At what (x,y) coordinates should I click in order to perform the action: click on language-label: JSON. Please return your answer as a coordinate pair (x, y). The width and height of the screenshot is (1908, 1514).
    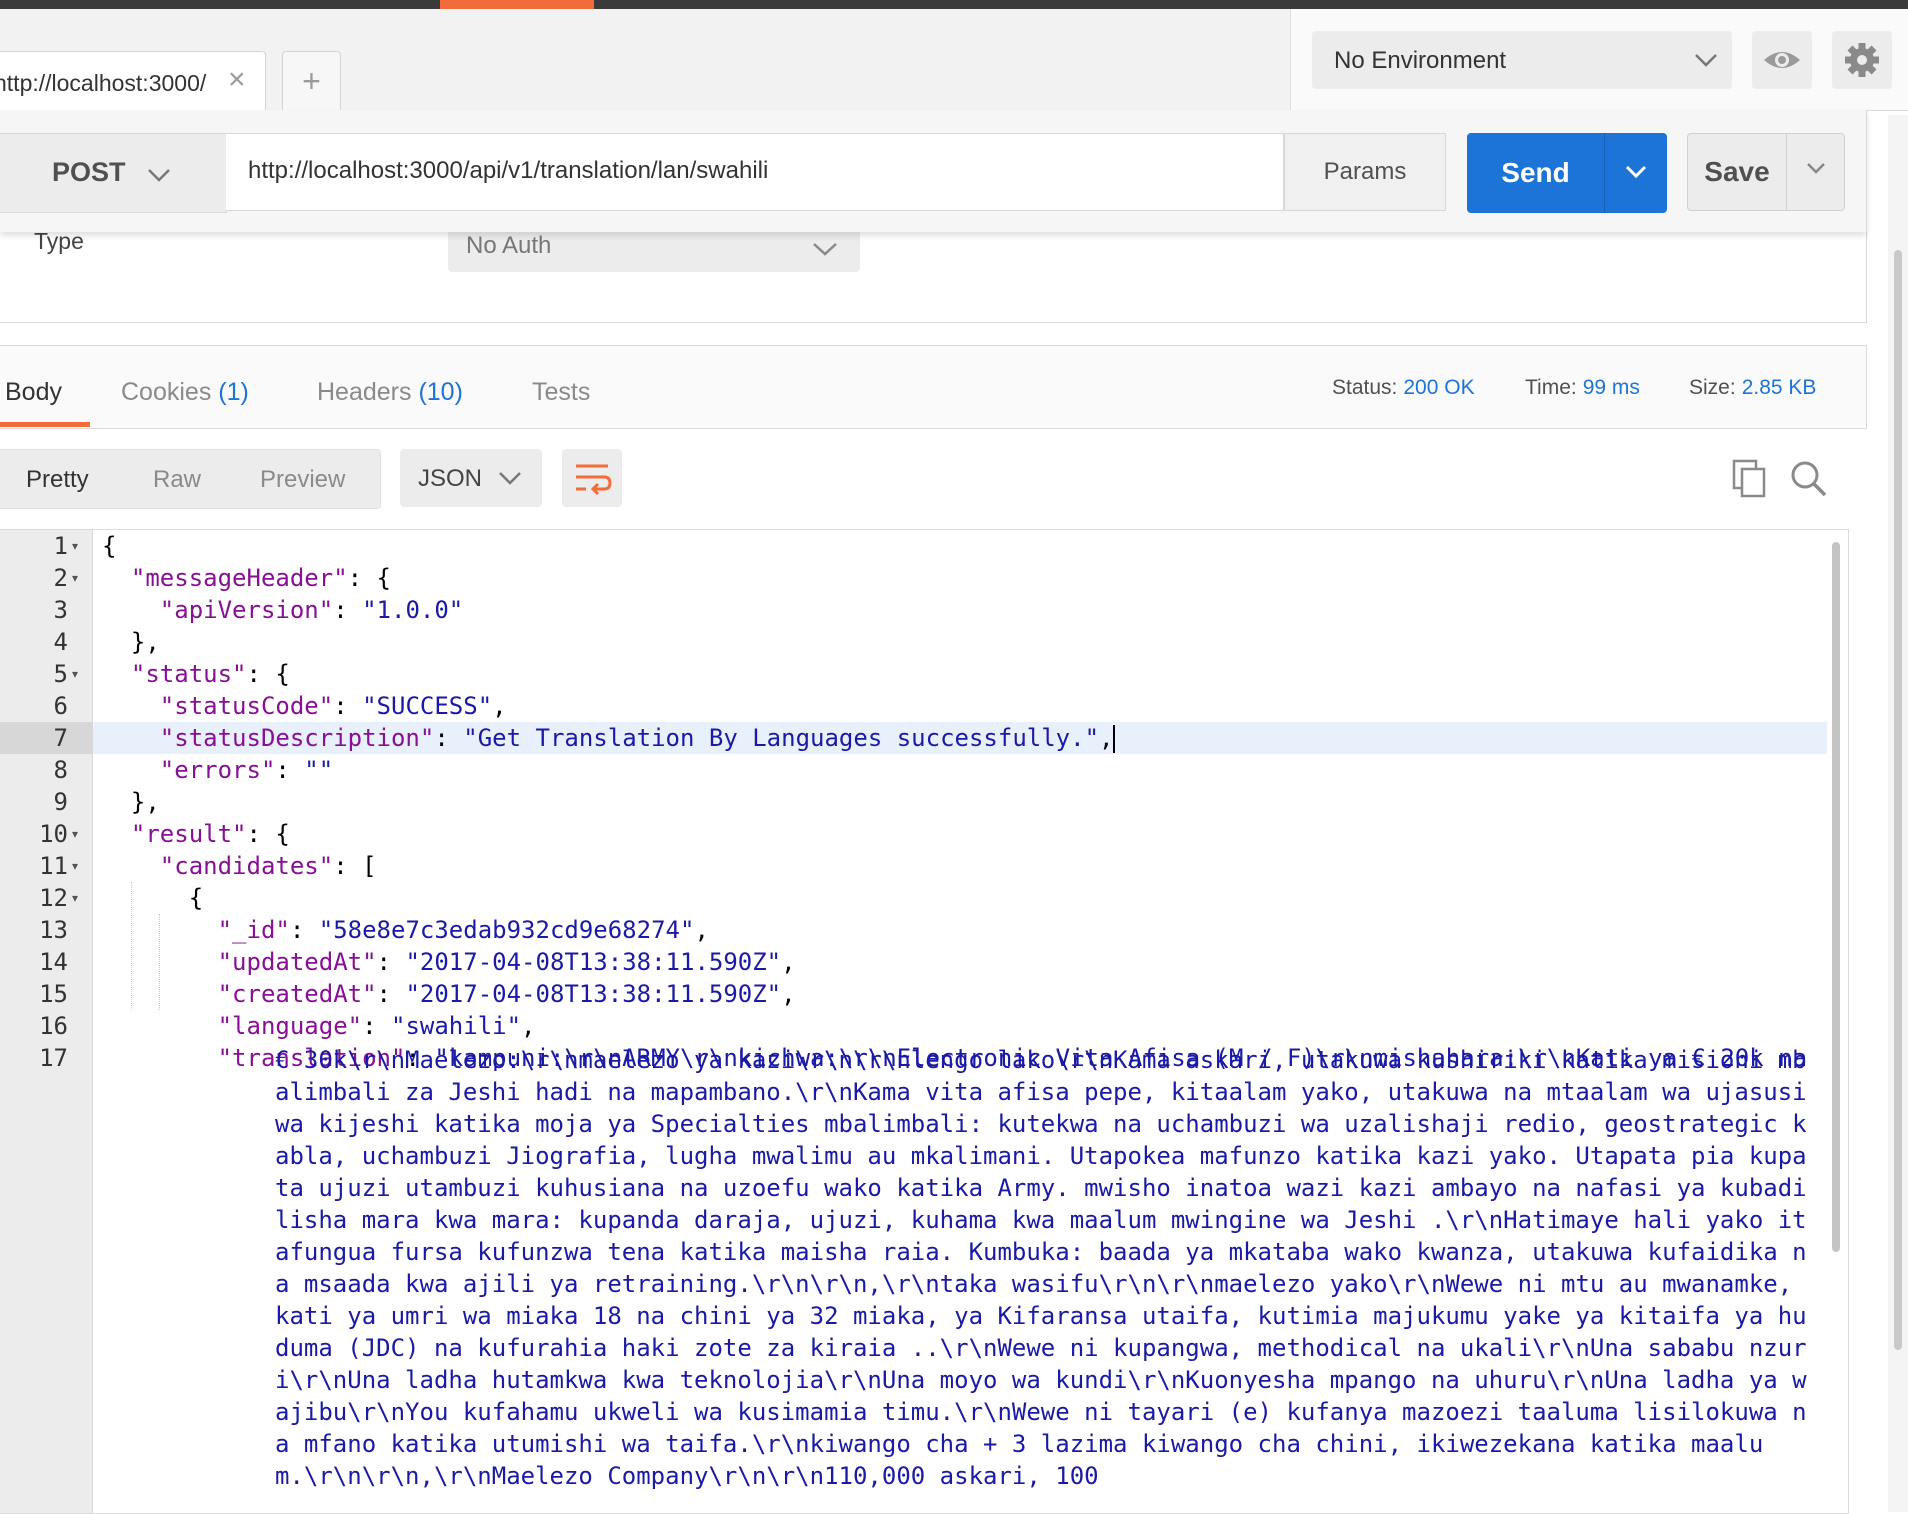
    Looking at the image, I should click on (450, 478).